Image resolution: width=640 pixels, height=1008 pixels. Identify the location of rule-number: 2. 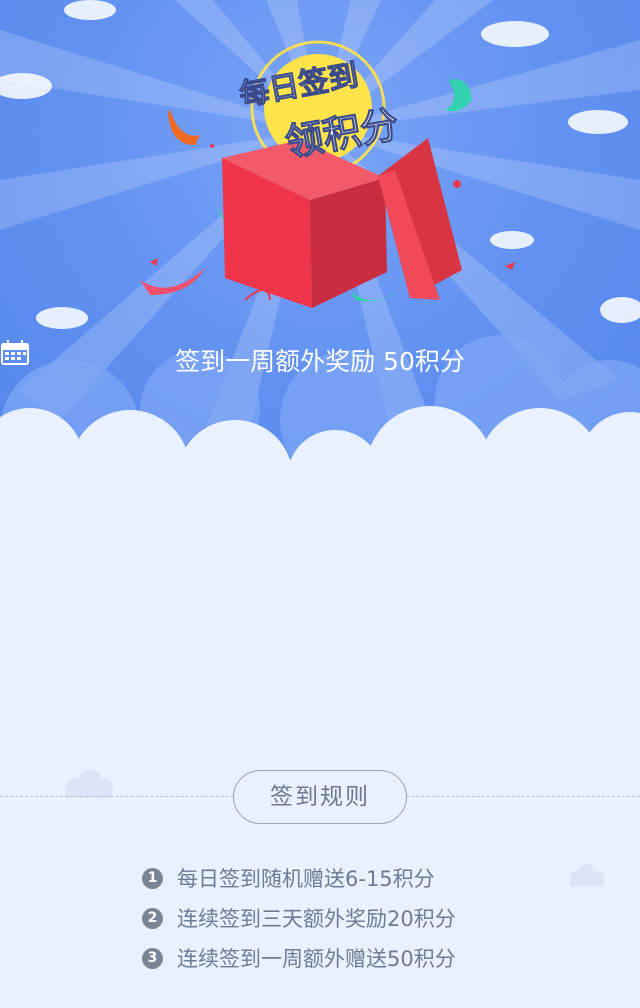
(152, 918).